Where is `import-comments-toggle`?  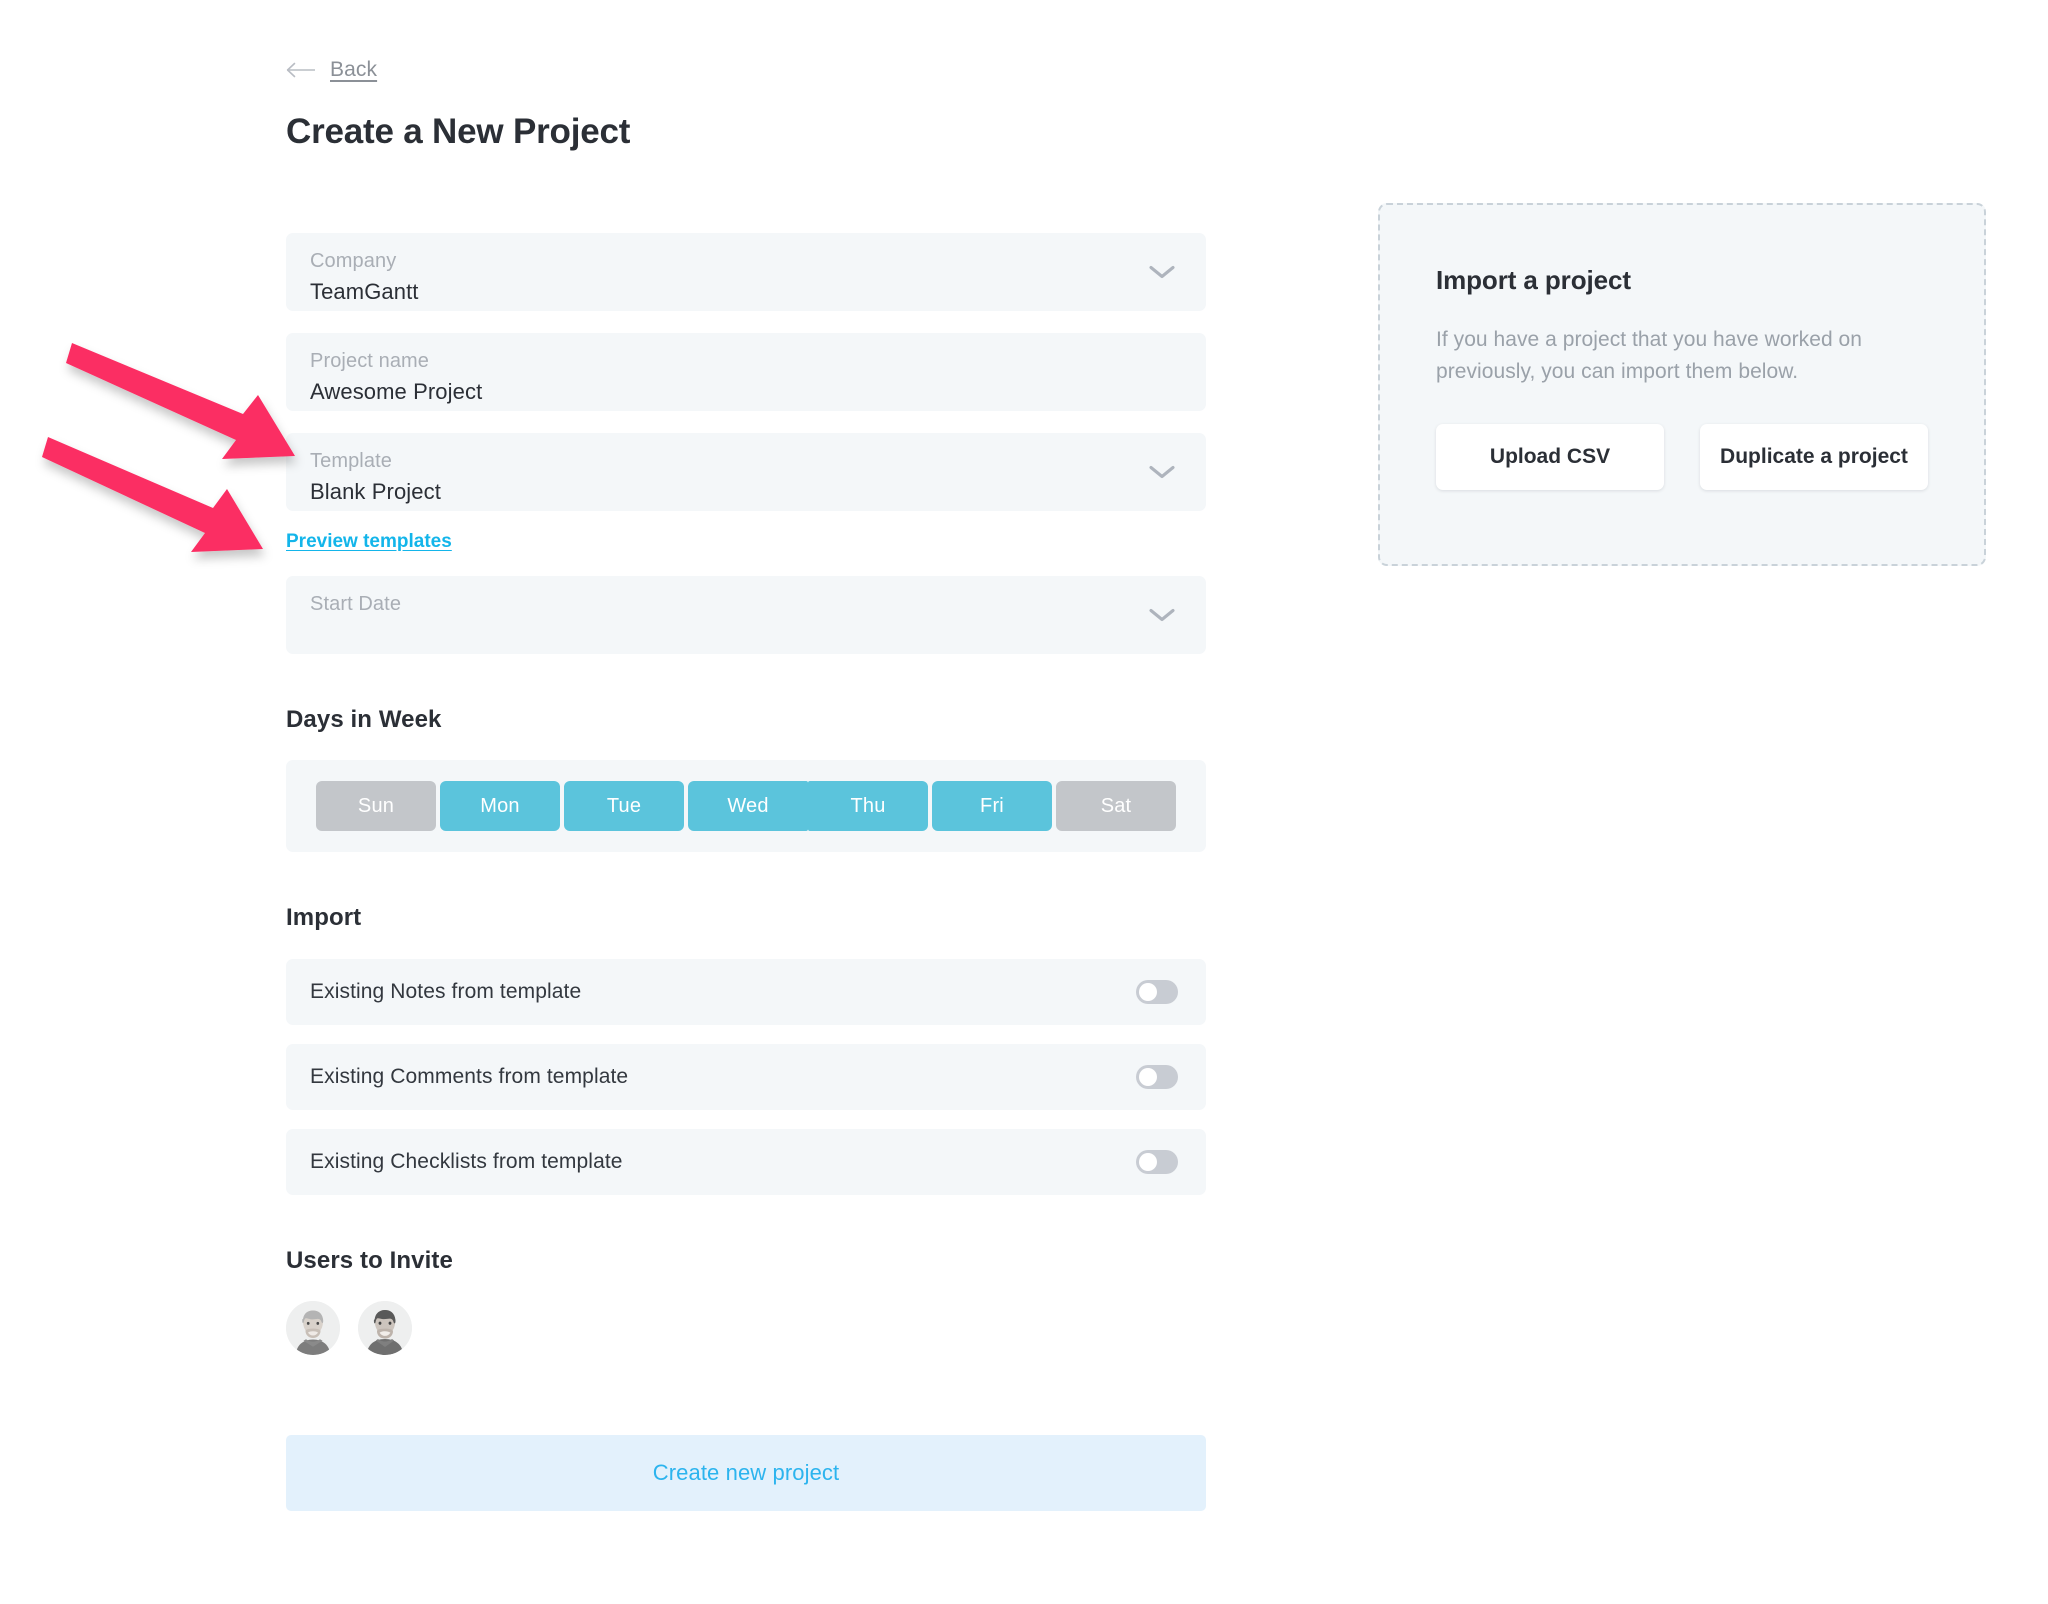
import-comments-toggle is located at coordinates (1157, 1077).